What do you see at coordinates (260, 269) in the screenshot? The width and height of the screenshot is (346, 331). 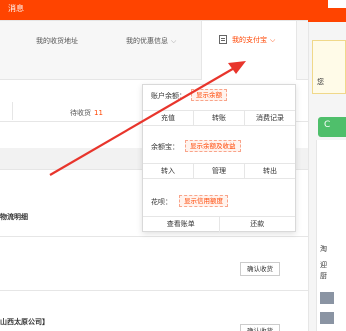 I see `confirm-receipt-button: 确认收货` at bounding box center [260, 269].